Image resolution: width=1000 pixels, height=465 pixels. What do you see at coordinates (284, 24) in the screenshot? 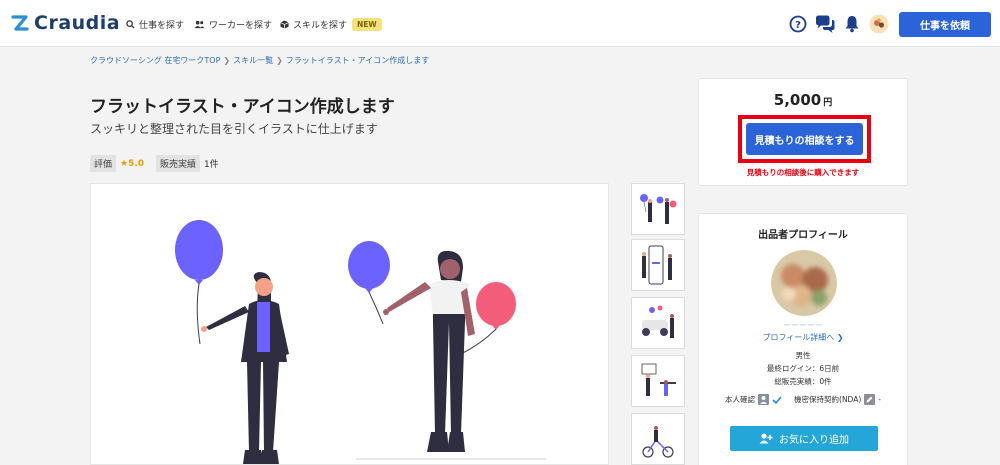
I see `cube-icon` at bounding box center [284, 24].